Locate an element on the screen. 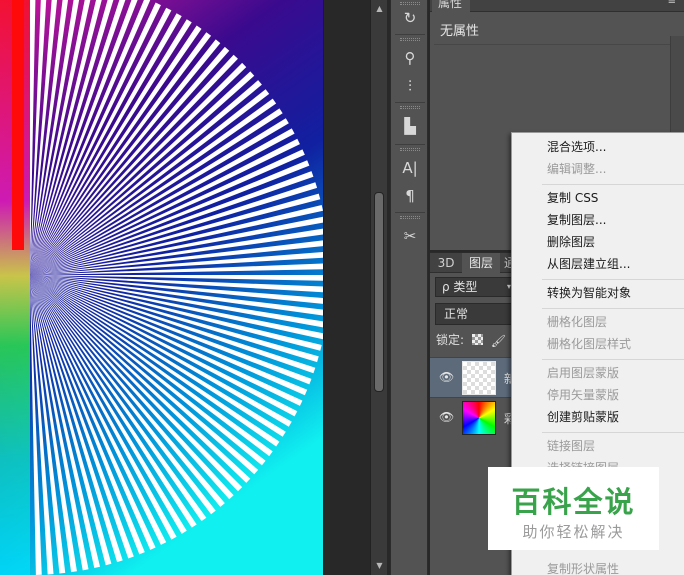 The width and height of the screenshot is (684, 575). layer-filter-select: ρ 类型 ▾ is located at coordinates (476, 287).